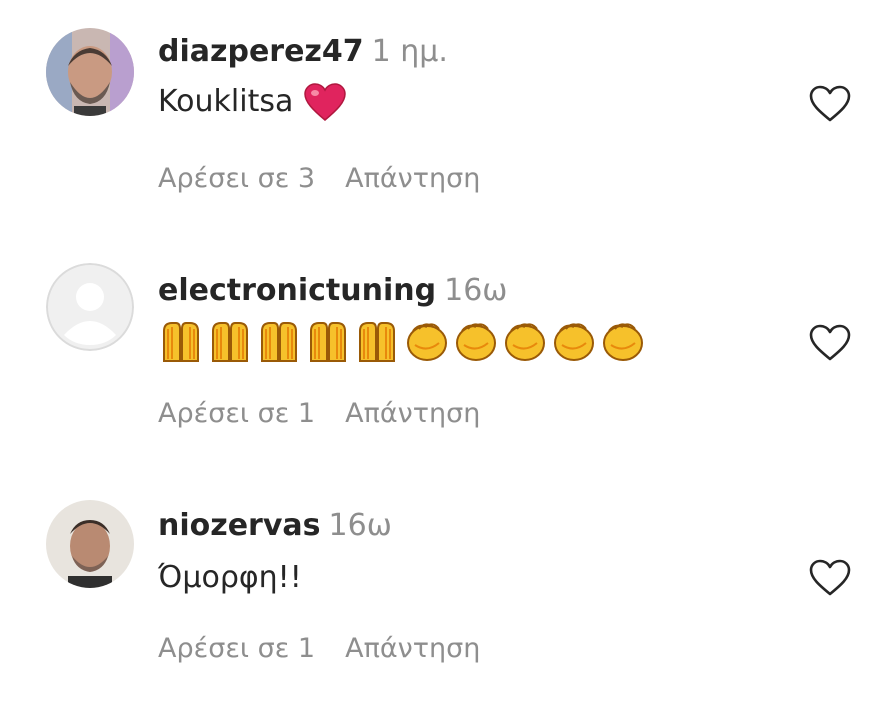  I want to click on comment-text, so click(401, 341).